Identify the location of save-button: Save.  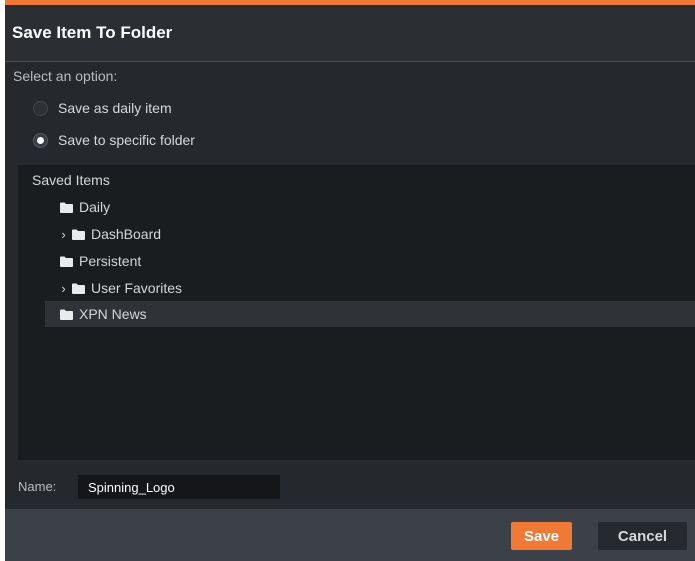
(541, 536).